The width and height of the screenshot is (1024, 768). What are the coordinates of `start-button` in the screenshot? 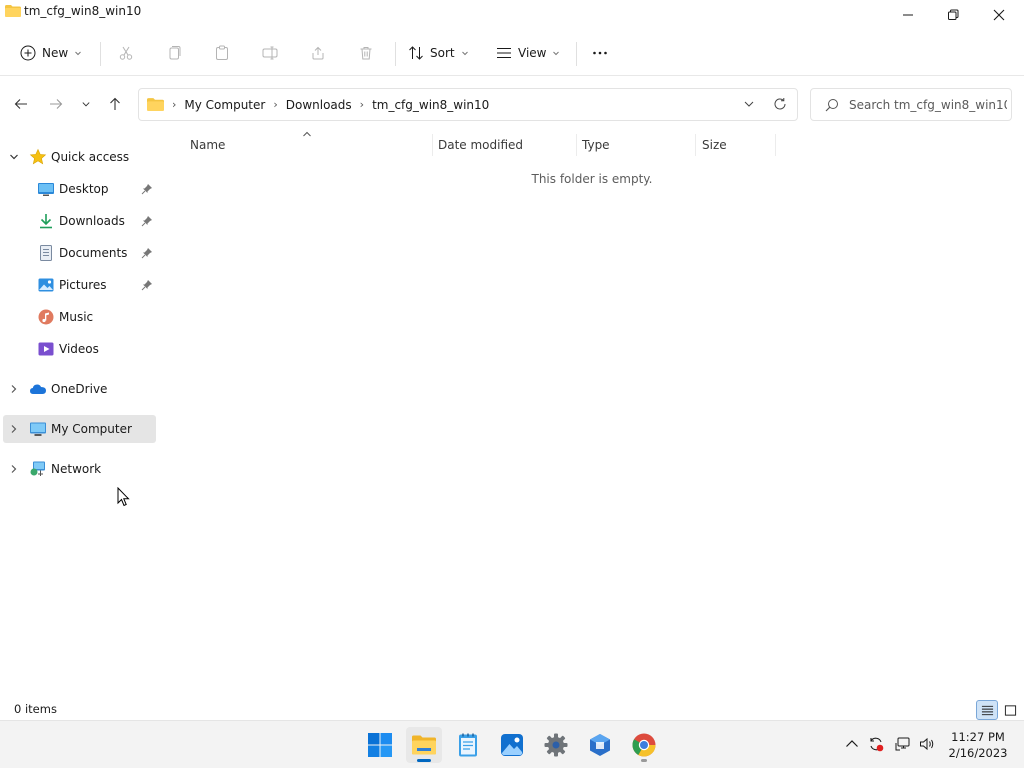 It's located at (380, 745).